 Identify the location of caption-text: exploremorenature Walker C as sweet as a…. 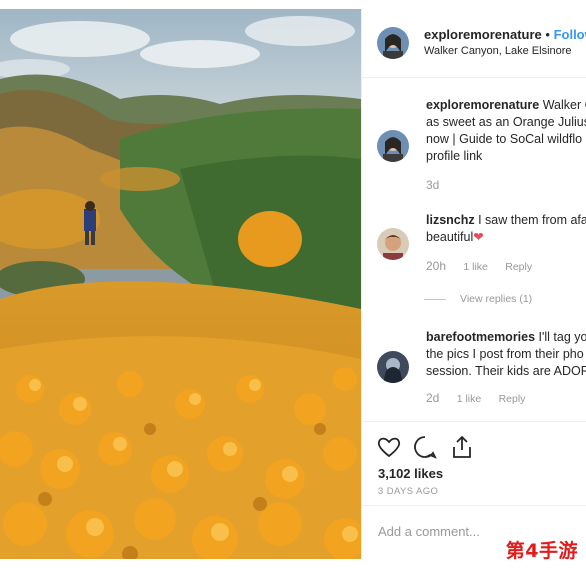
(506, 131).